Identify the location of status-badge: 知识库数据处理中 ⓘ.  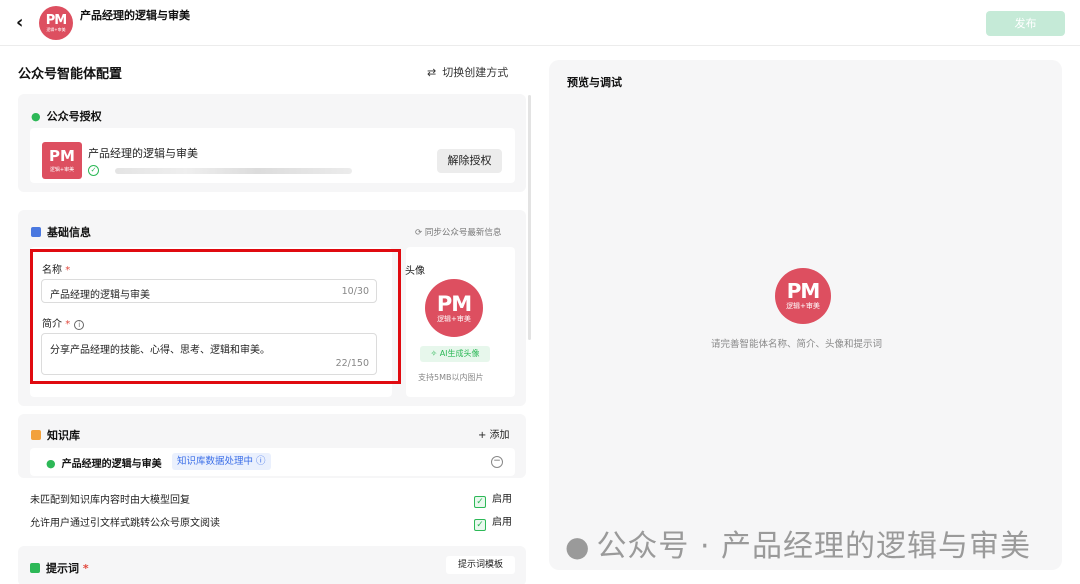
(221, 461).